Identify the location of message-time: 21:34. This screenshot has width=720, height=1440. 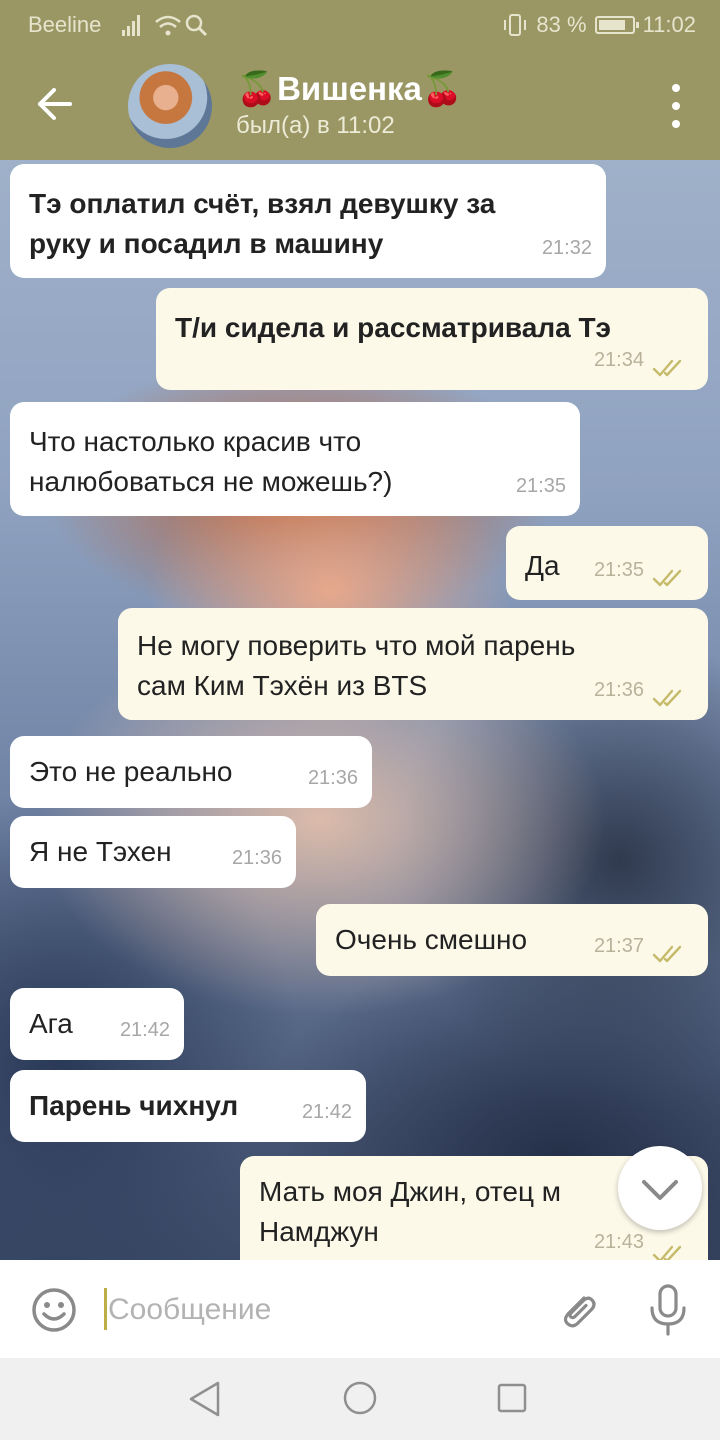
(618, 360).